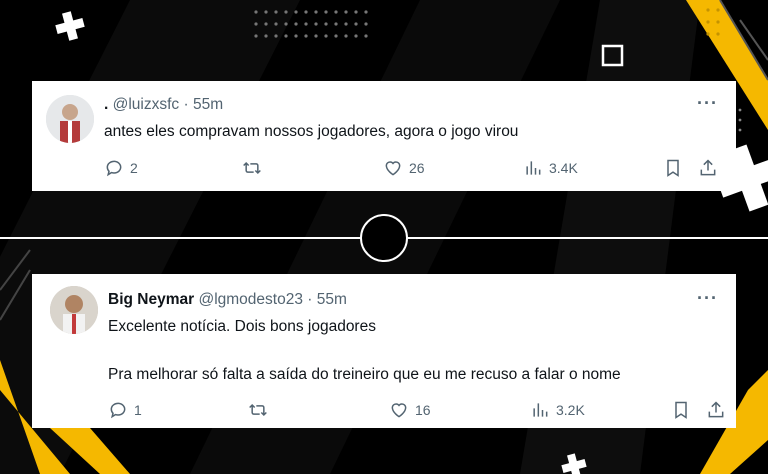 This screenshot has width=768, height=474. I want to click on user-handle: @lgmodesto23, so click(250, 299).